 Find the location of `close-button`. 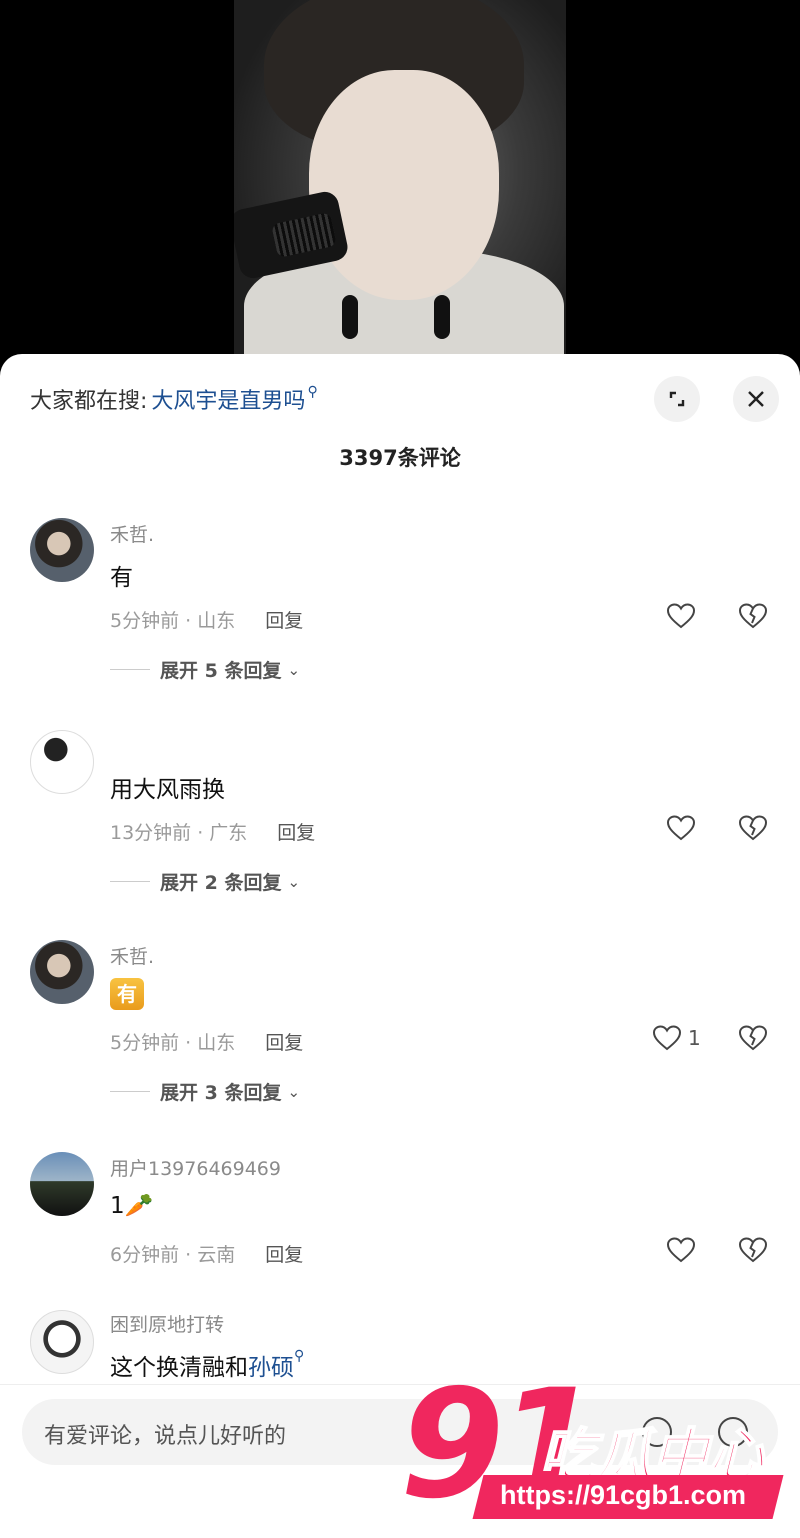

close-button is located at coordinates (756, 399).